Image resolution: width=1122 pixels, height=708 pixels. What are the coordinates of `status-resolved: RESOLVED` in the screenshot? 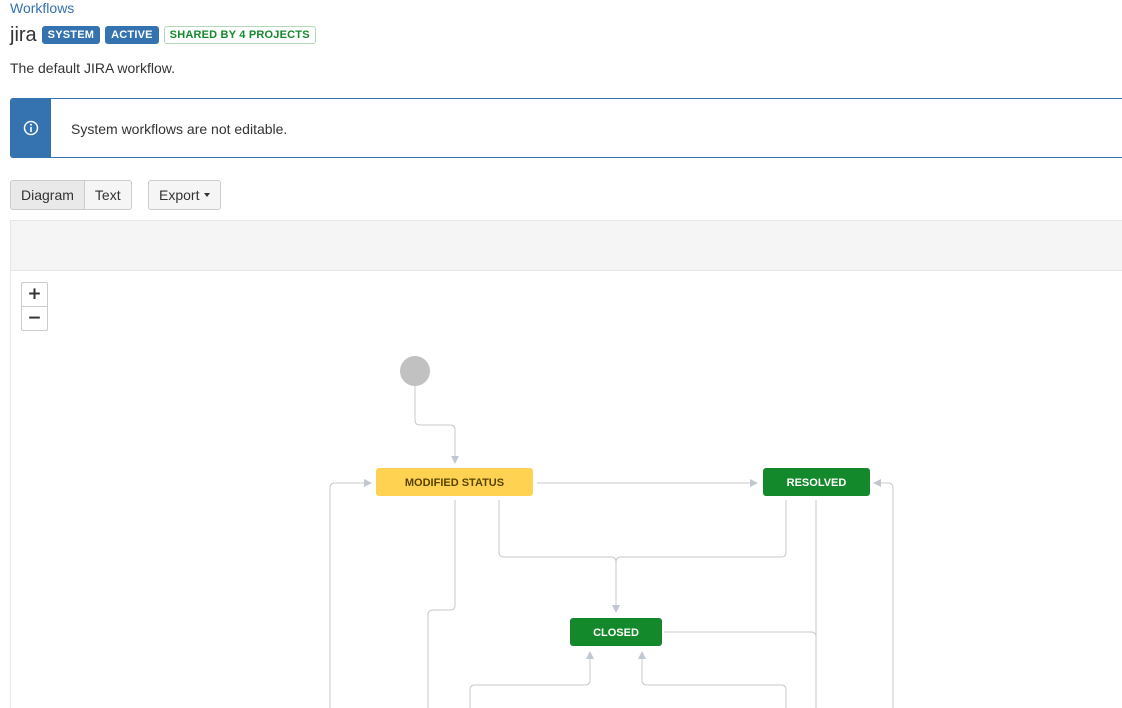 It's located at (816, 482).